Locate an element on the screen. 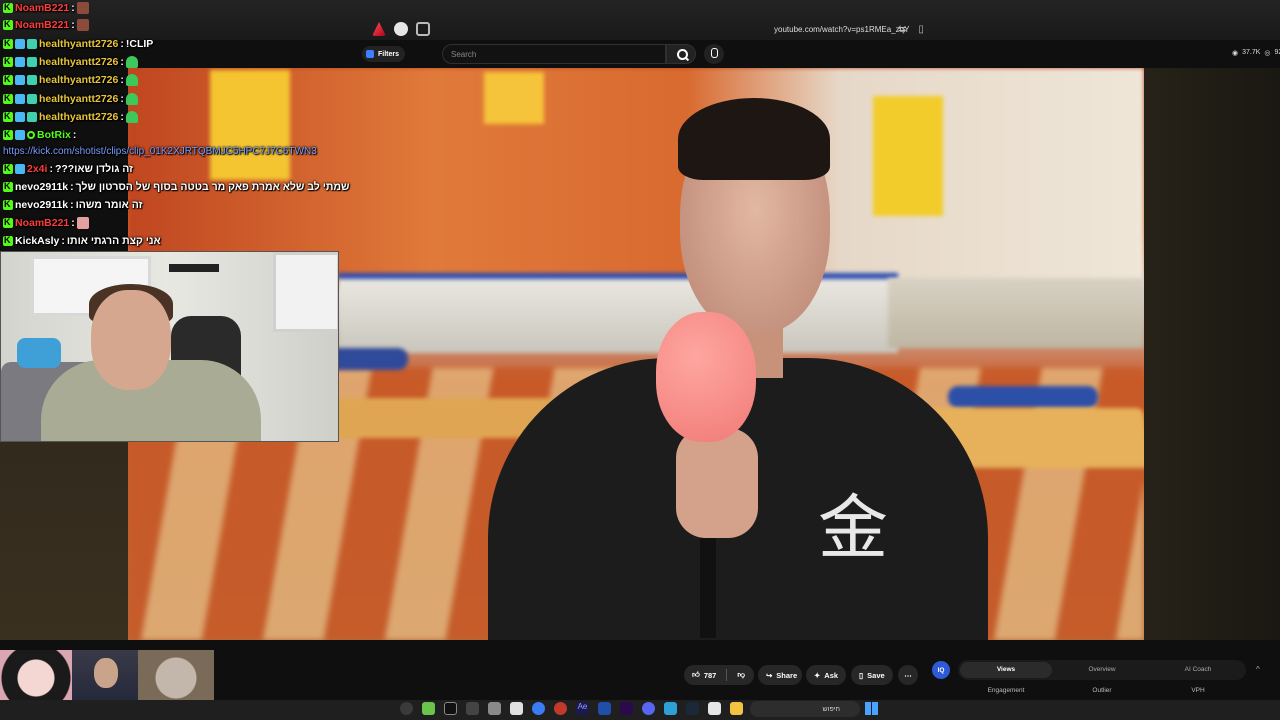 The image size is (1280, 720). chat-message: nevo2911k : זה אומר משהו is located at coordinates (72, 205).